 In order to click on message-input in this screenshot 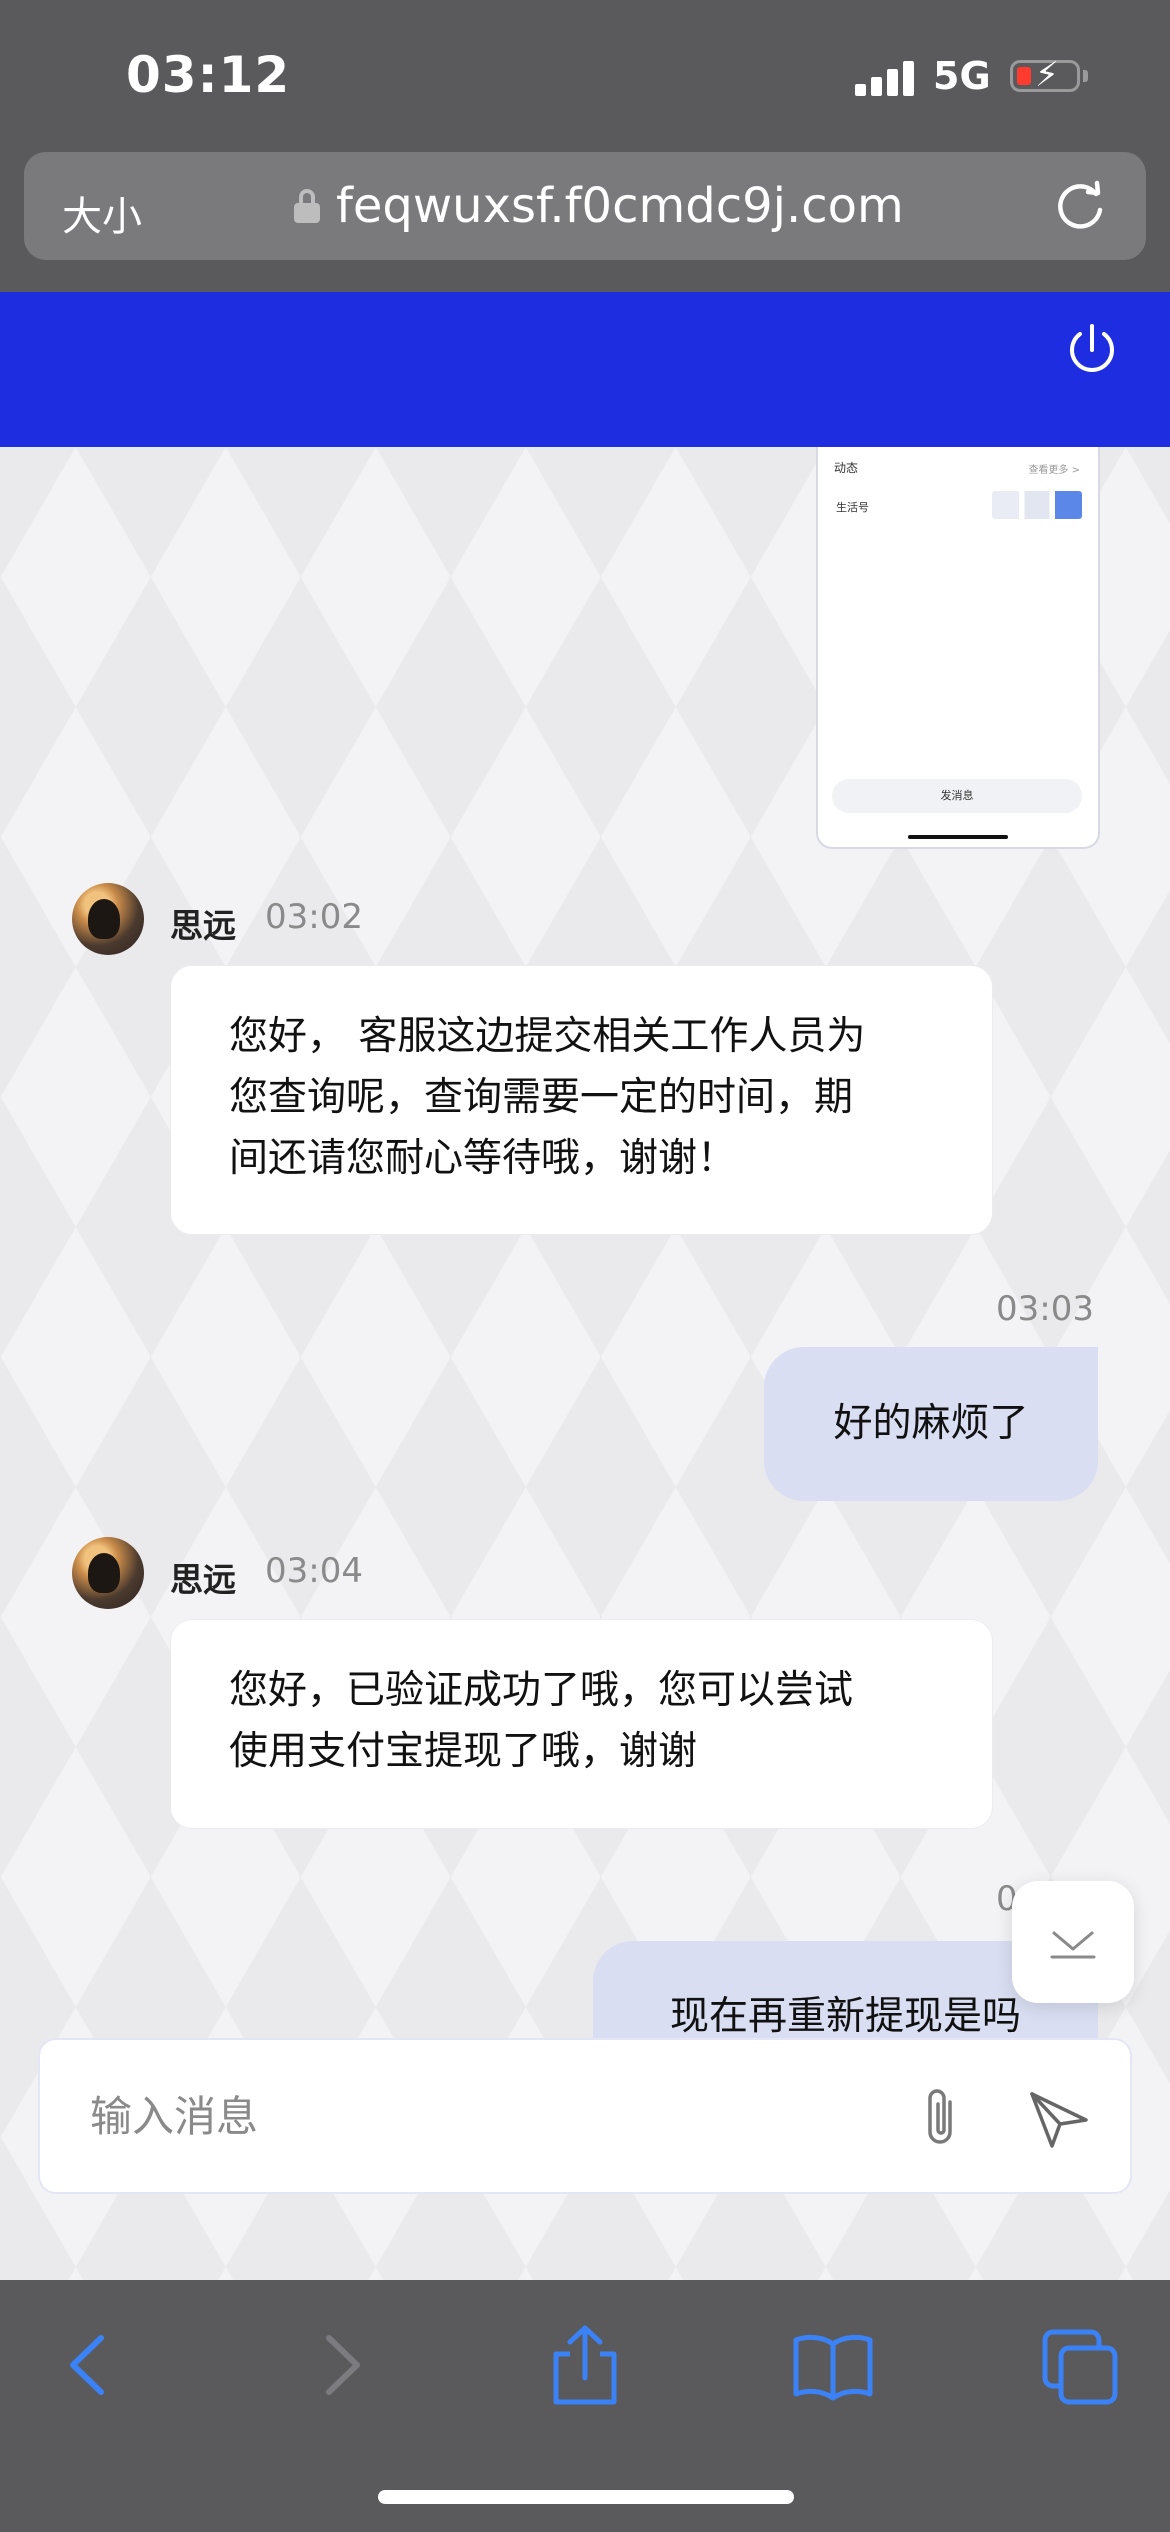, I will do `click(490, 2116)`.